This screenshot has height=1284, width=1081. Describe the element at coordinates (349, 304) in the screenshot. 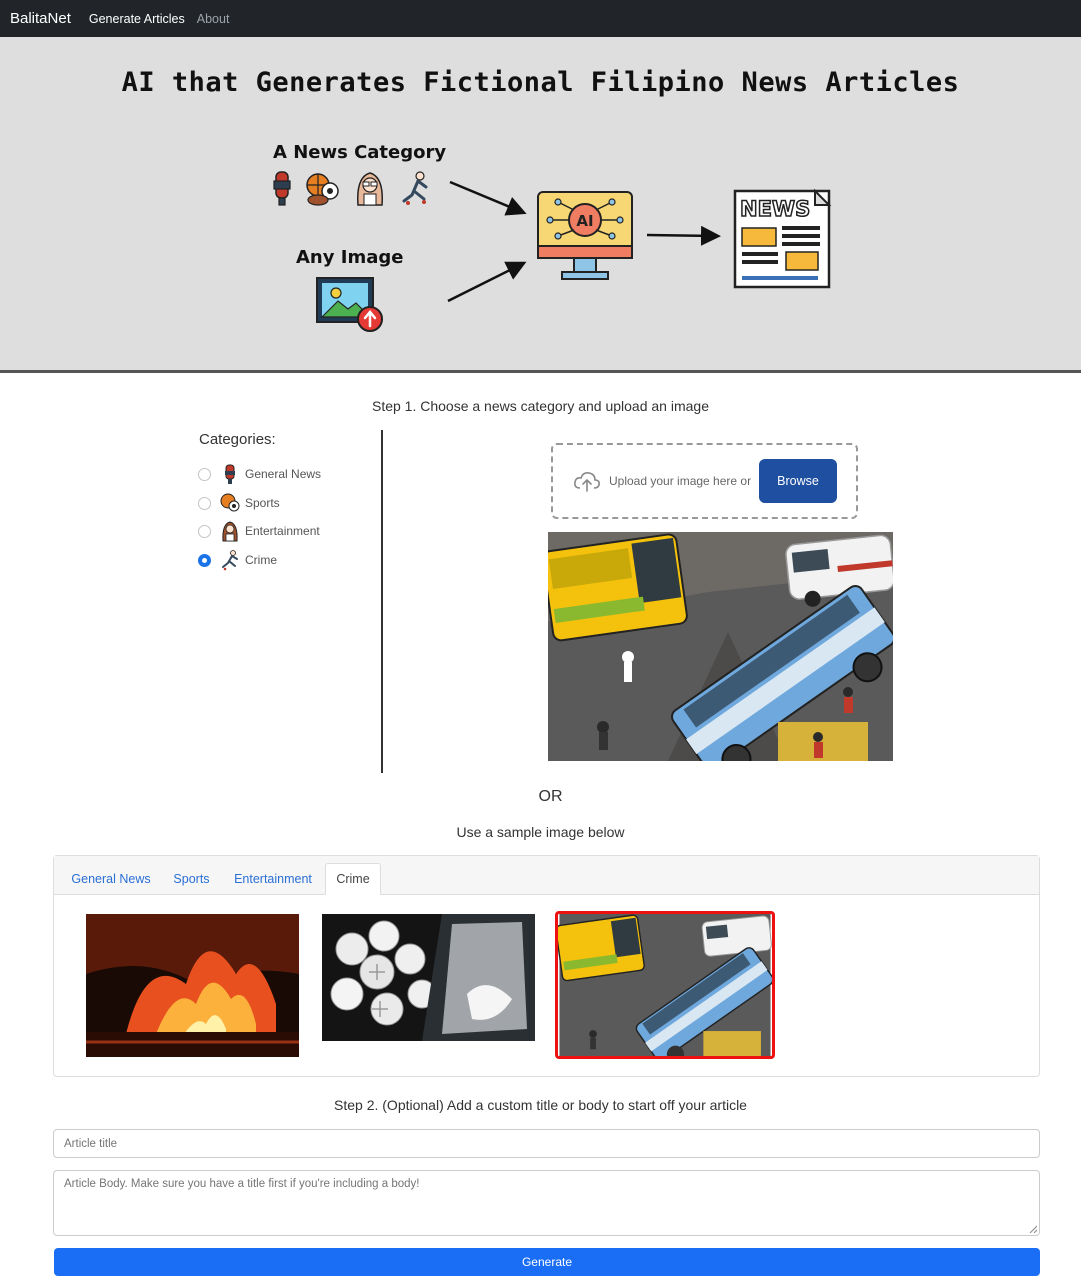

I see `image-upload-icon` at that location.